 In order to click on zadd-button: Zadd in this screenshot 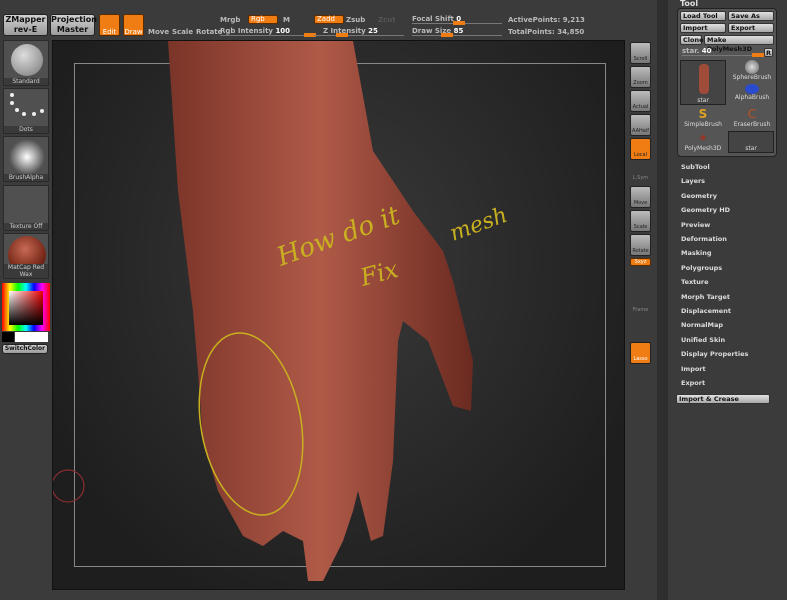, I will do `click(329, 19)`.